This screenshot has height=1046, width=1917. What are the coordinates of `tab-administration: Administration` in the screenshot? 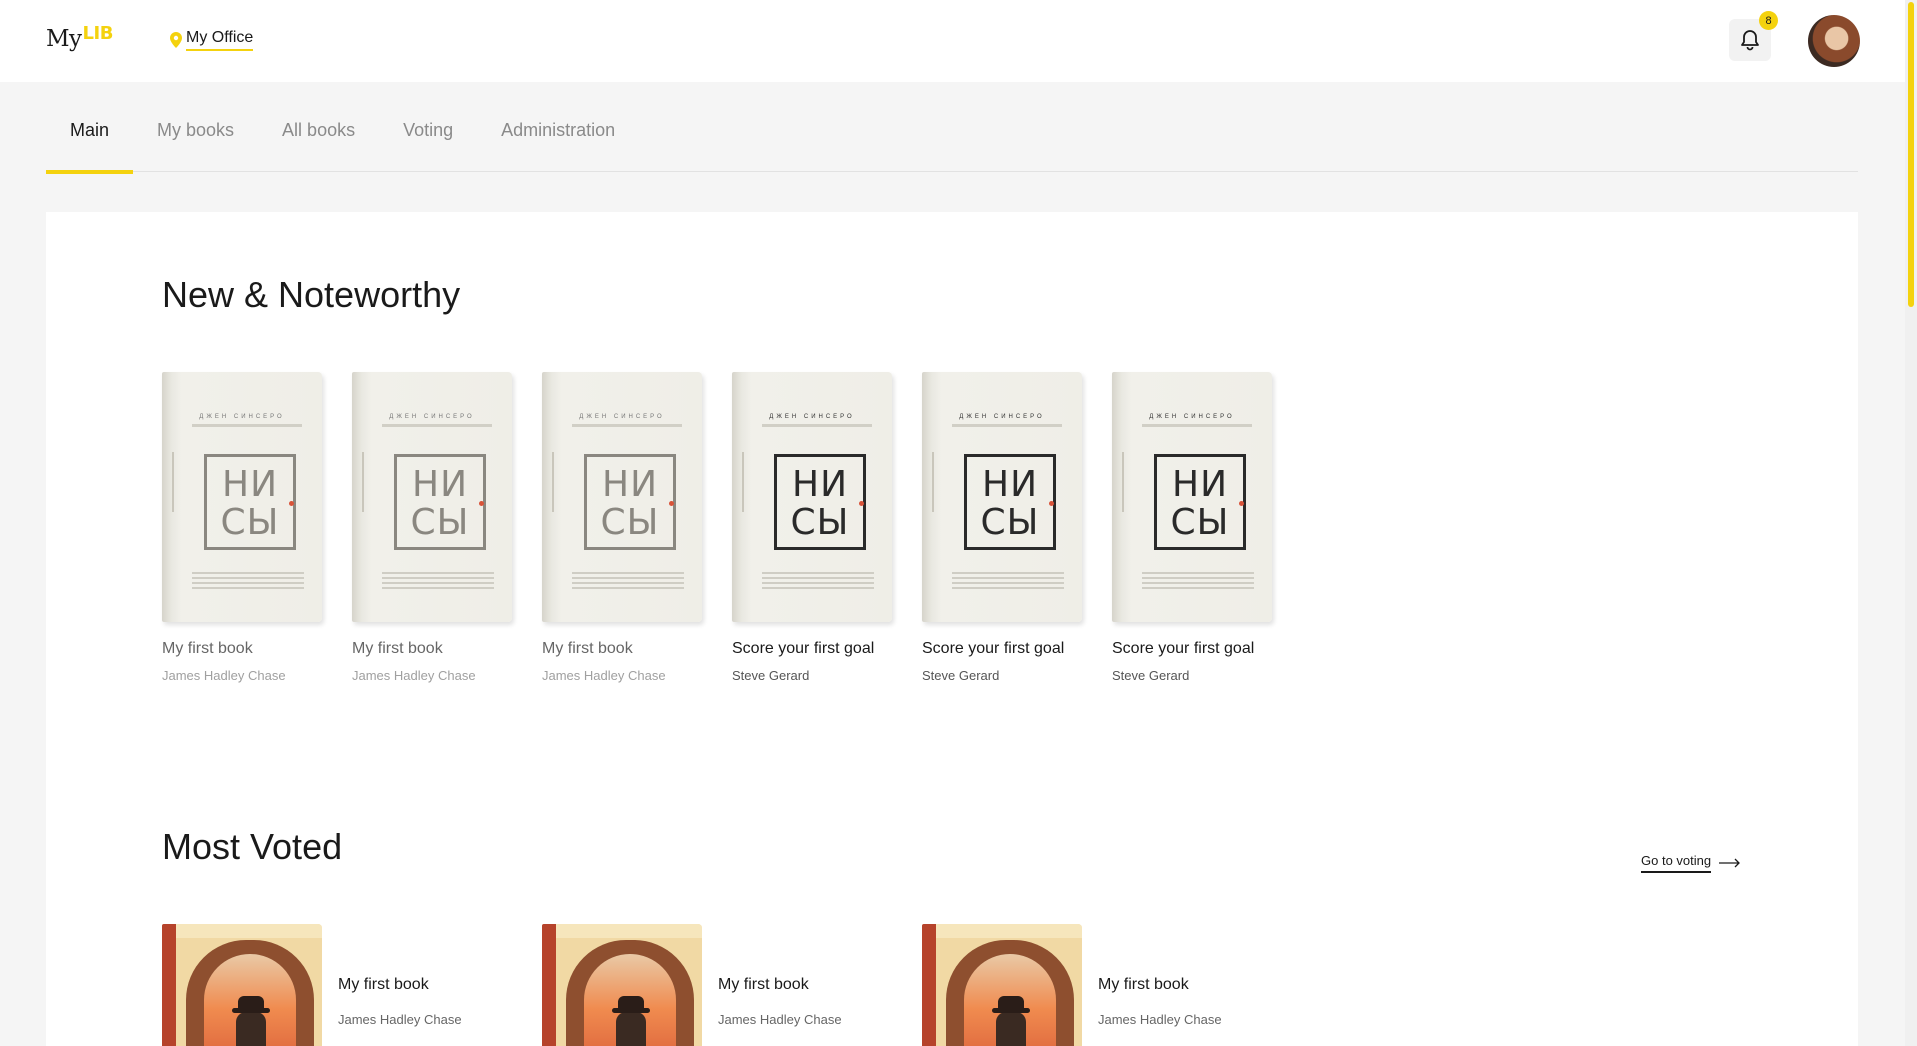 It's located at (558, 141).